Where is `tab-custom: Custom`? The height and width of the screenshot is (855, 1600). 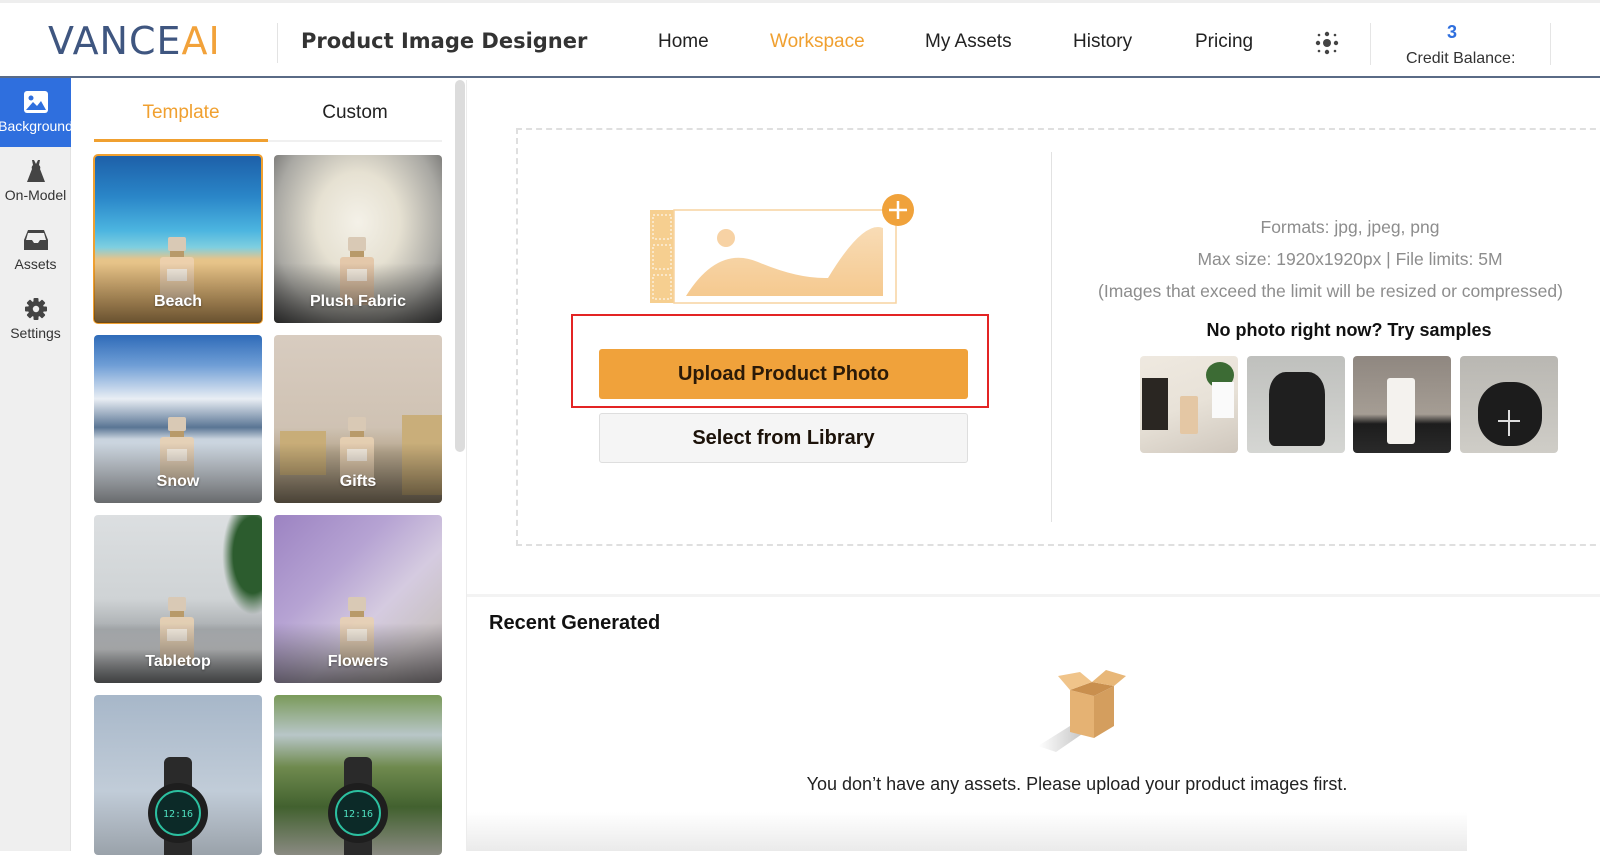 tab-custom: Custom is located at coordinates (355, 113).